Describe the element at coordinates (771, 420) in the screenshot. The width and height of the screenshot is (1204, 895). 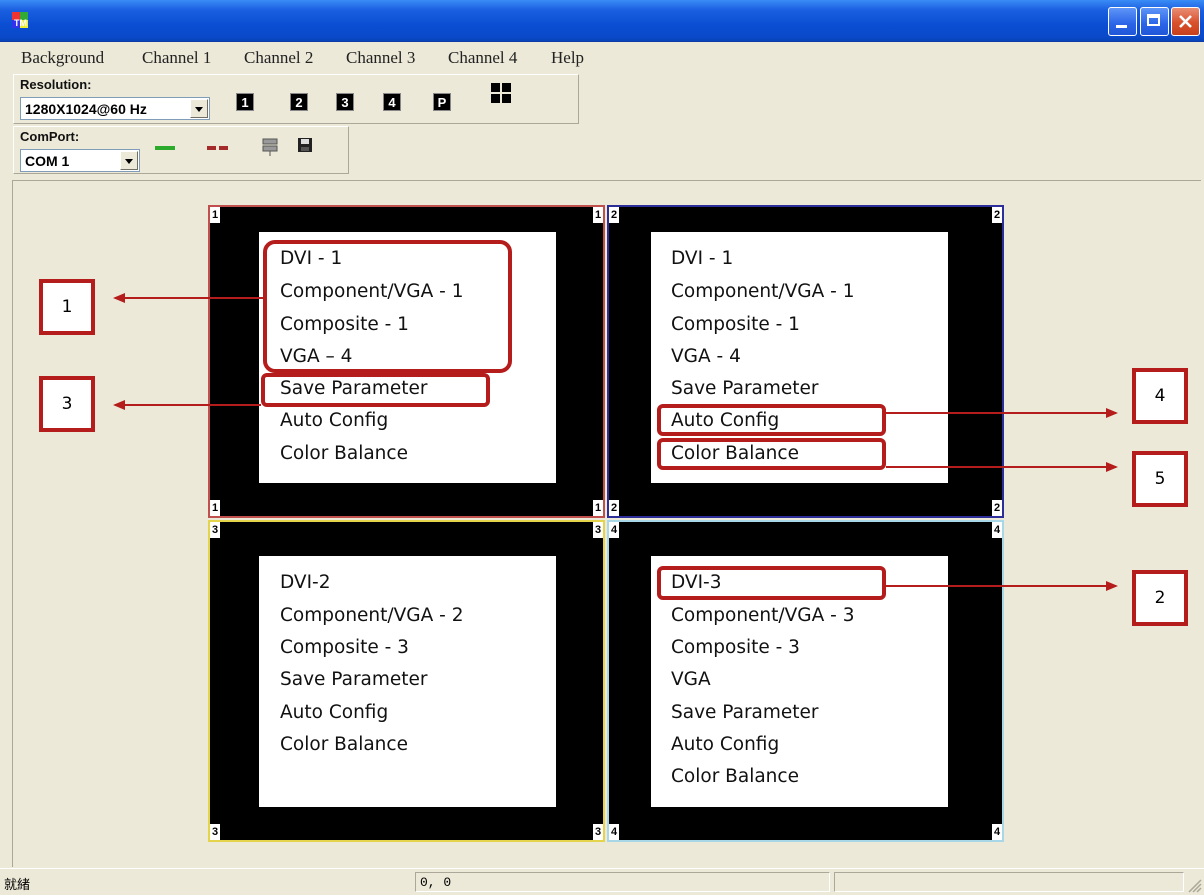
I see `highlight-auto-config` at that location.